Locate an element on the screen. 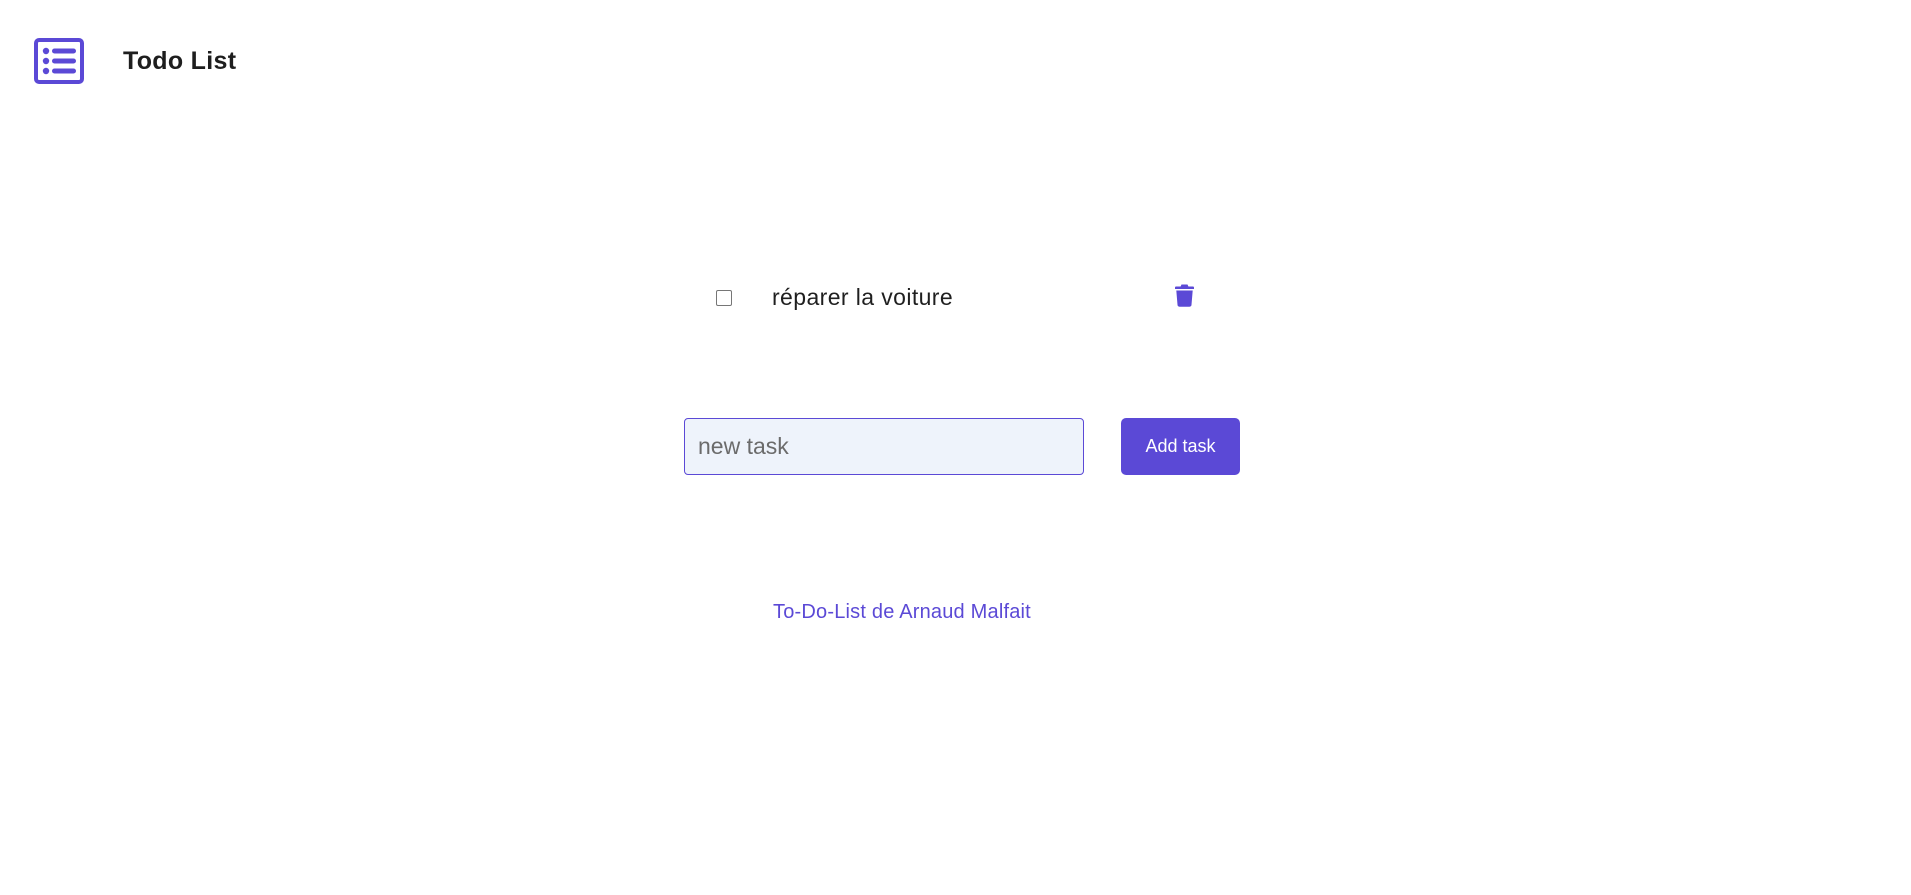 Image resolution: width=1911 pixels, height=895 pixels. trash-icon is located at coordinates (1184, 295).